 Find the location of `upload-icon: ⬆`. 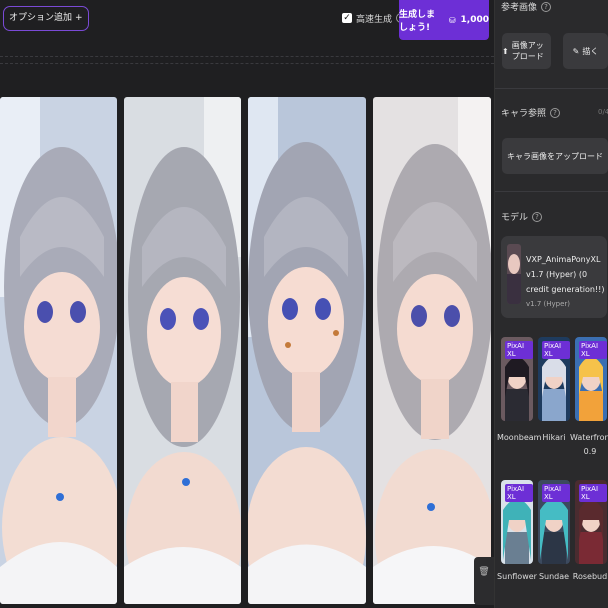

upload-icon: ⬆ is located at coordinates (505, 51).